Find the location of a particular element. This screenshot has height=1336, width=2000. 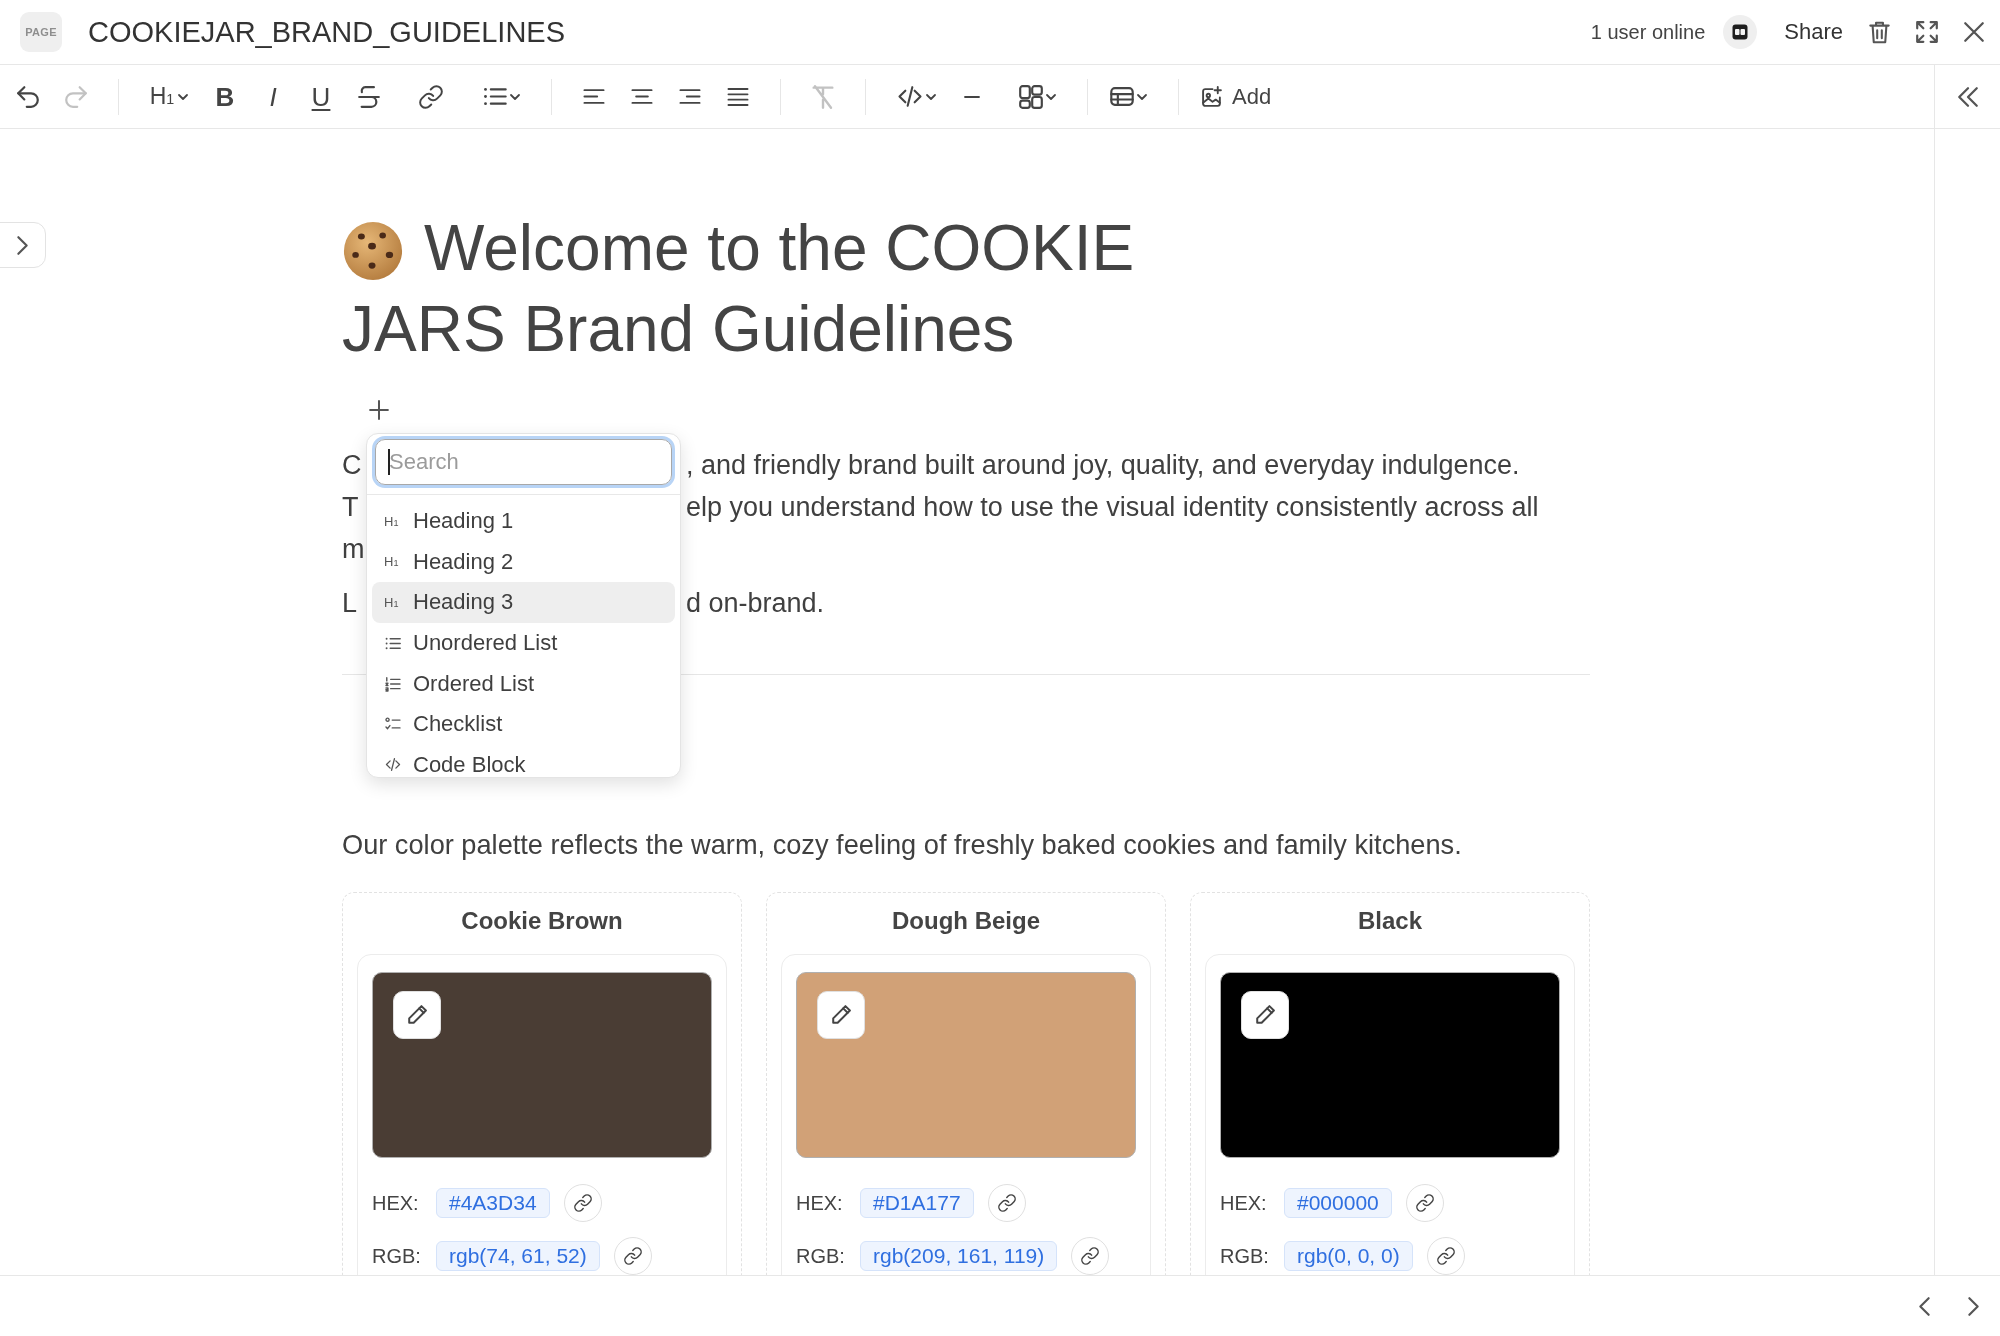

cookie-icon is located at coordinates (373, 250).